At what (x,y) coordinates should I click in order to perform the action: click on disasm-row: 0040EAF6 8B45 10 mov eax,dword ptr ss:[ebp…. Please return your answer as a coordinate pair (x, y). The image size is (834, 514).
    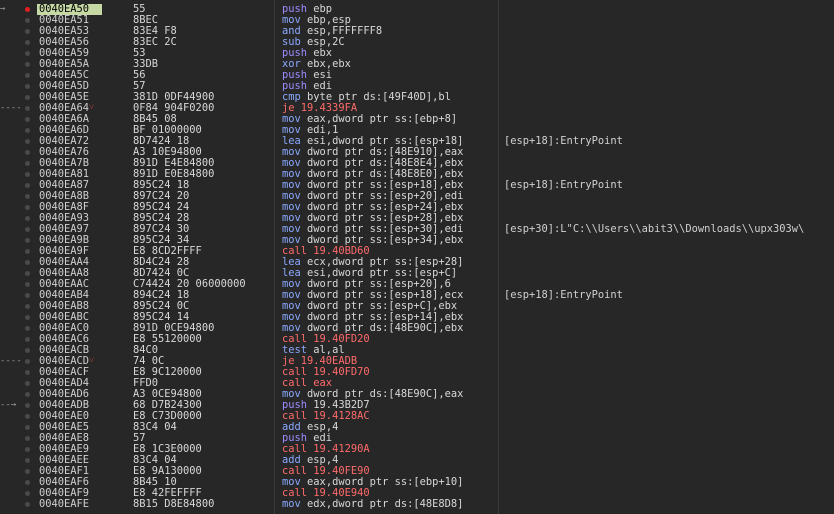
    Looking at the image, I should click on (417, 482).